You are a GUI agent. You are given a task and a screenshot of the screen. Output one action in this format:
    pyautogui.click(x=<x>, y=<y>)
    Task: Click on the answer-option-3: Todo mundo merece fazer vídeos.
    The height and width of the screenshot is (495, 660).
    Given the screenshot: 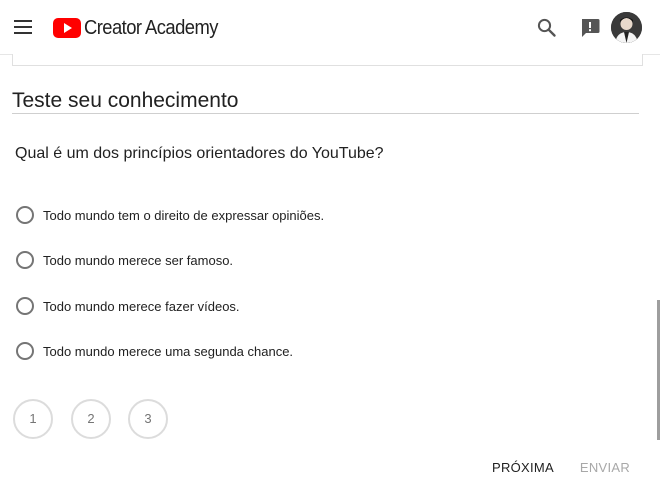 What is the action you would take?
    pyautogui.click(x=128, y=306)
    